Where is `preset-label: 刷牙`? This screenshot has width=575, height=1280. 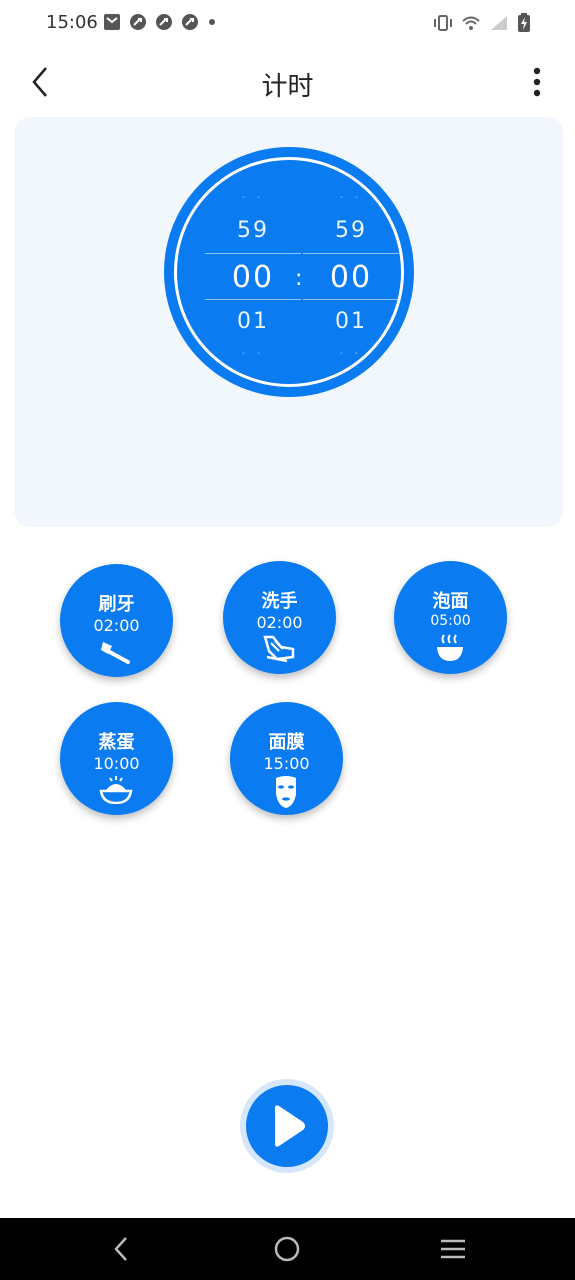
preset-label: 刷牙 is located at coordinates (116, 604).